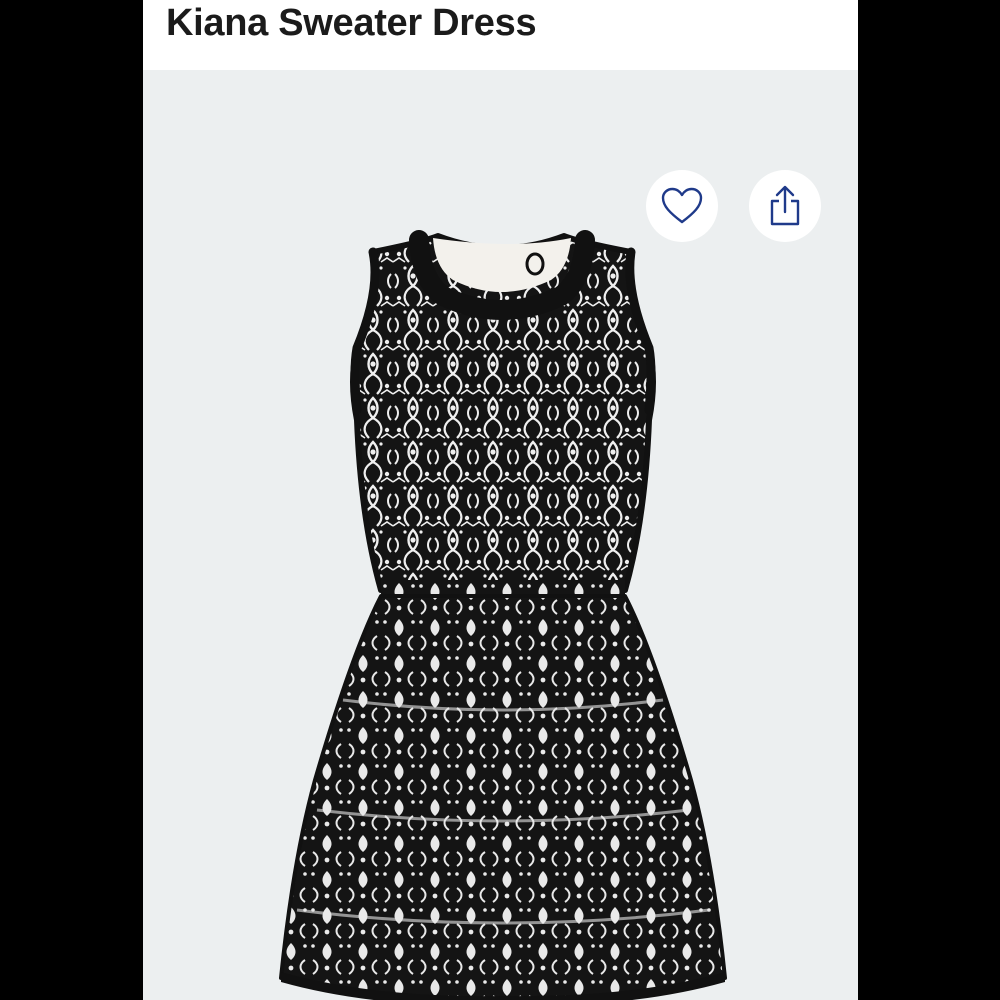 The width and height of the screenshot is (1000, 1000). I want to click on title-bar: Kiana Sweater Dress, so click(500, 35).